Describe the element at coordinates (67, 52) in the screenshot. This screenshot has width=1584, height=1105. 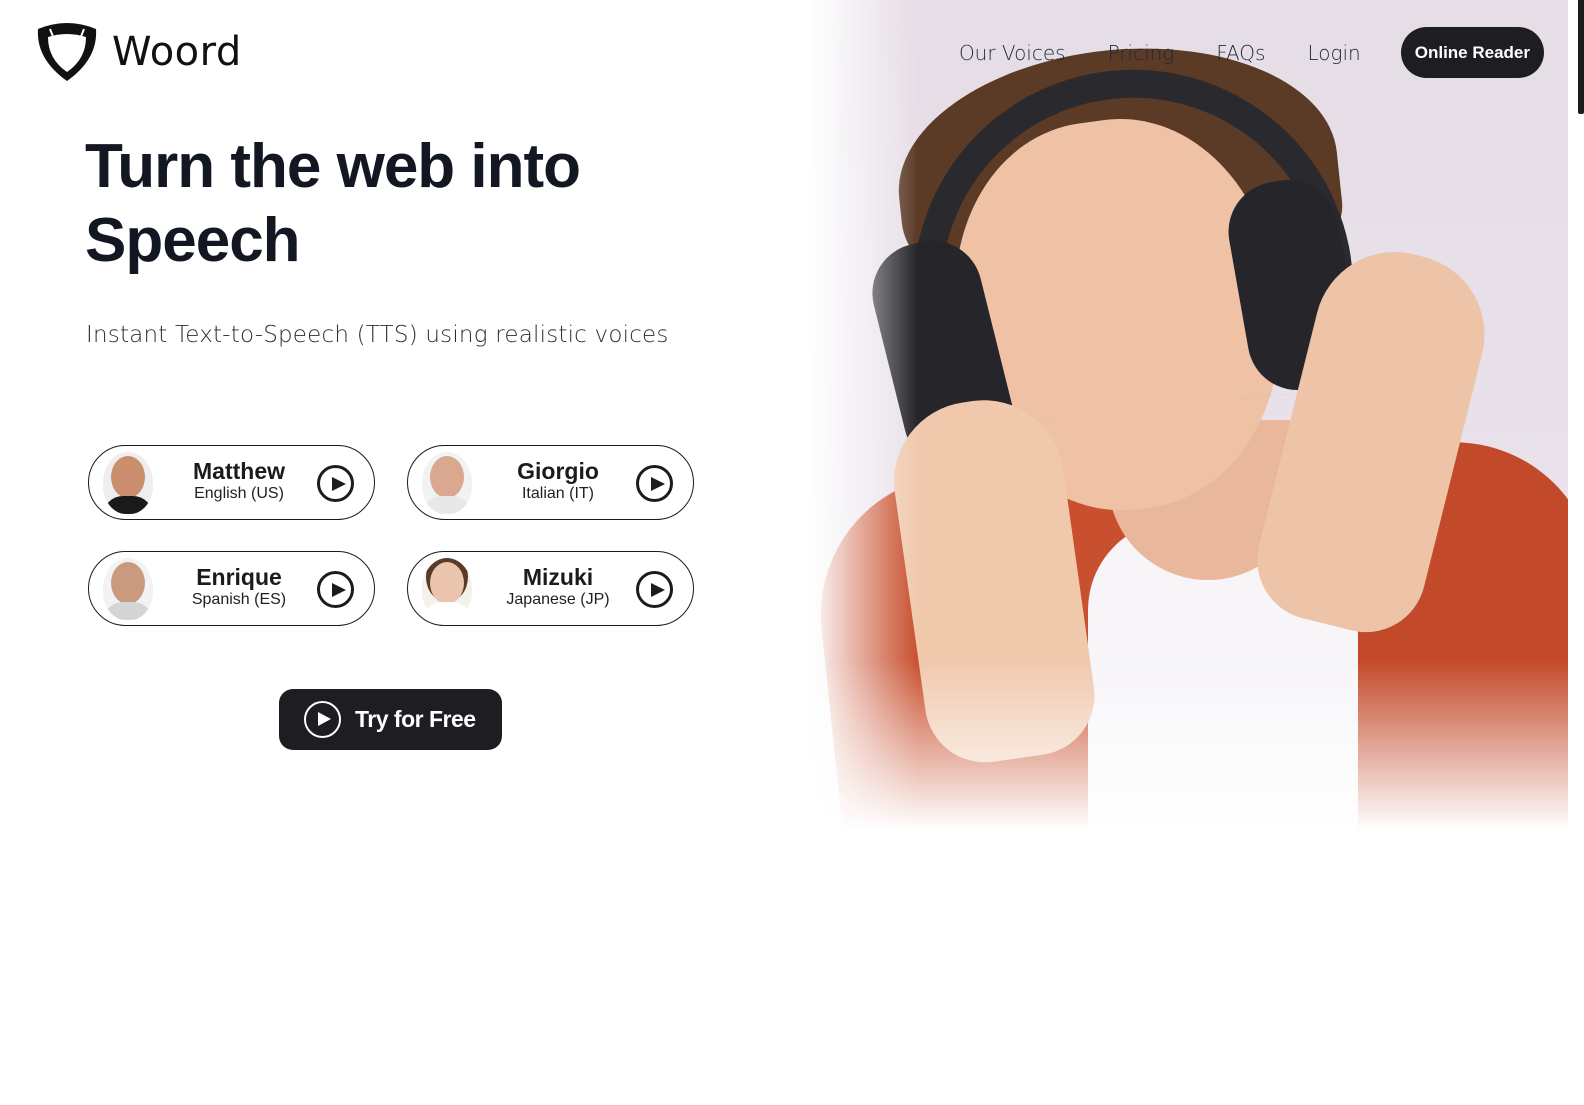
I see `shield-icon` at that location.